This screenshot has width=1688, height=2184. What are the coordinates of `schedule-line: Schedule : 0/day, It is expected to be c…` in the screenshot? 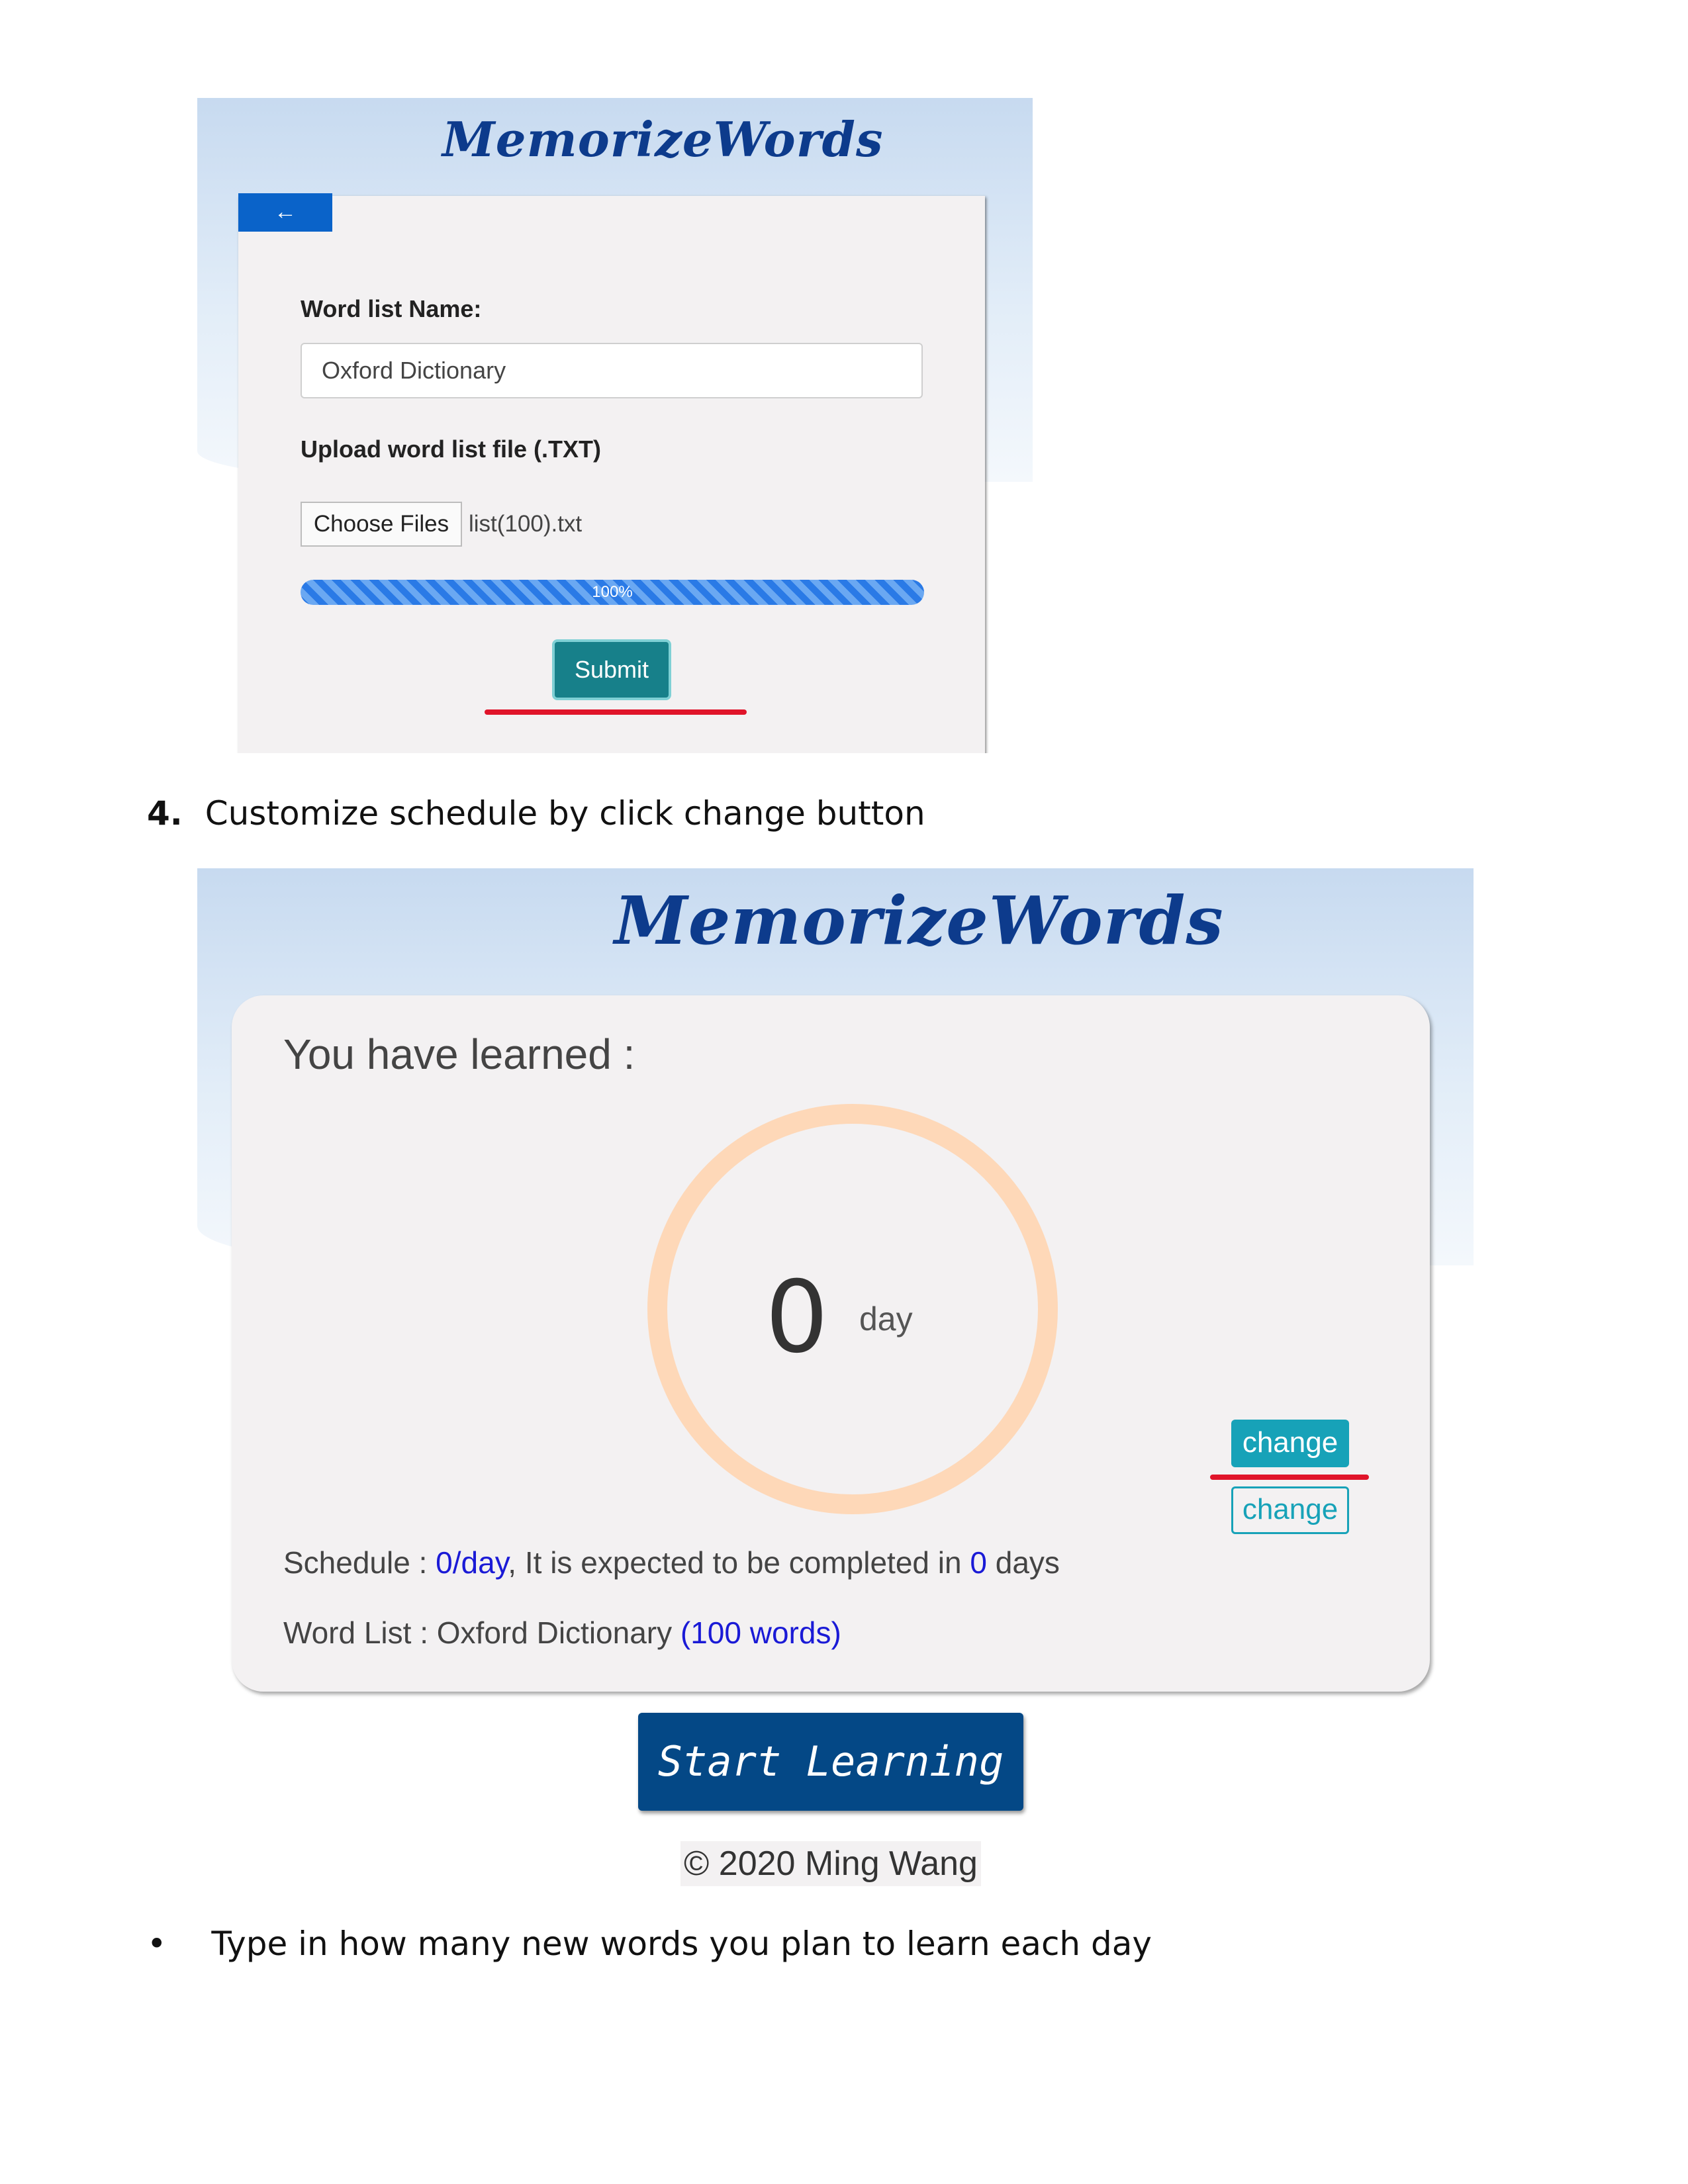 It's located at (671, 1562).